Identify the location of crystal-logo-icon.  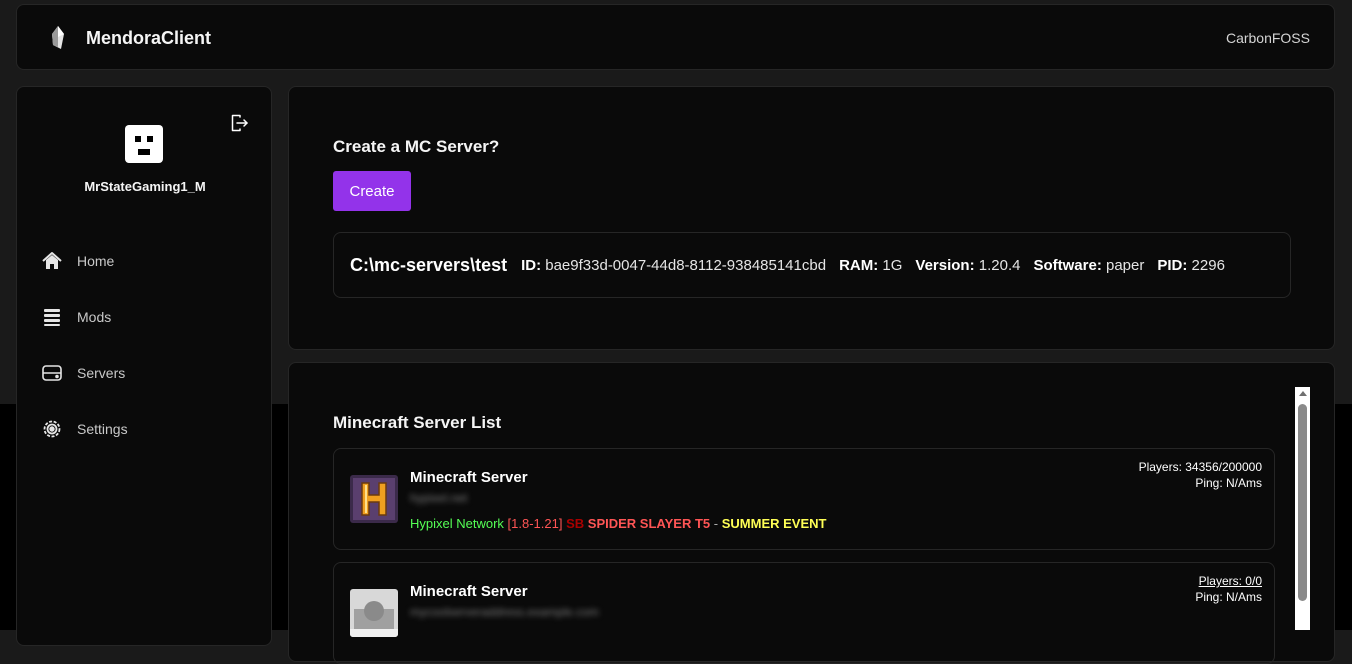
(58, 37).